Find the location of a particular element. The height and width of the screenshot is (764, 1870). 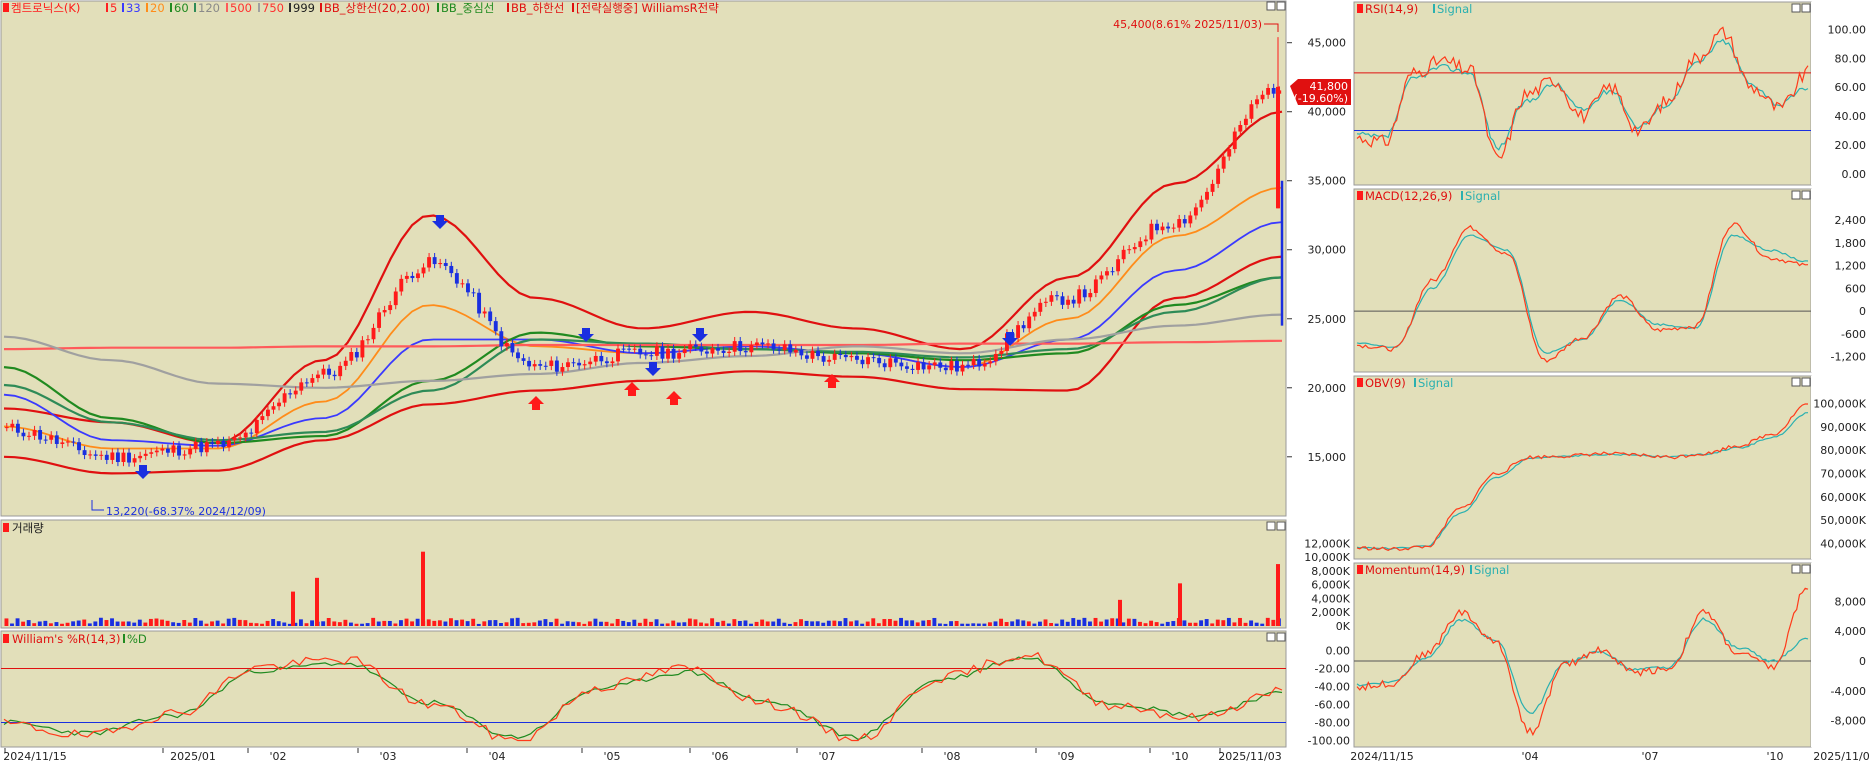

williams-tick-label: -40.00 is located at coordinates (1332, 687).